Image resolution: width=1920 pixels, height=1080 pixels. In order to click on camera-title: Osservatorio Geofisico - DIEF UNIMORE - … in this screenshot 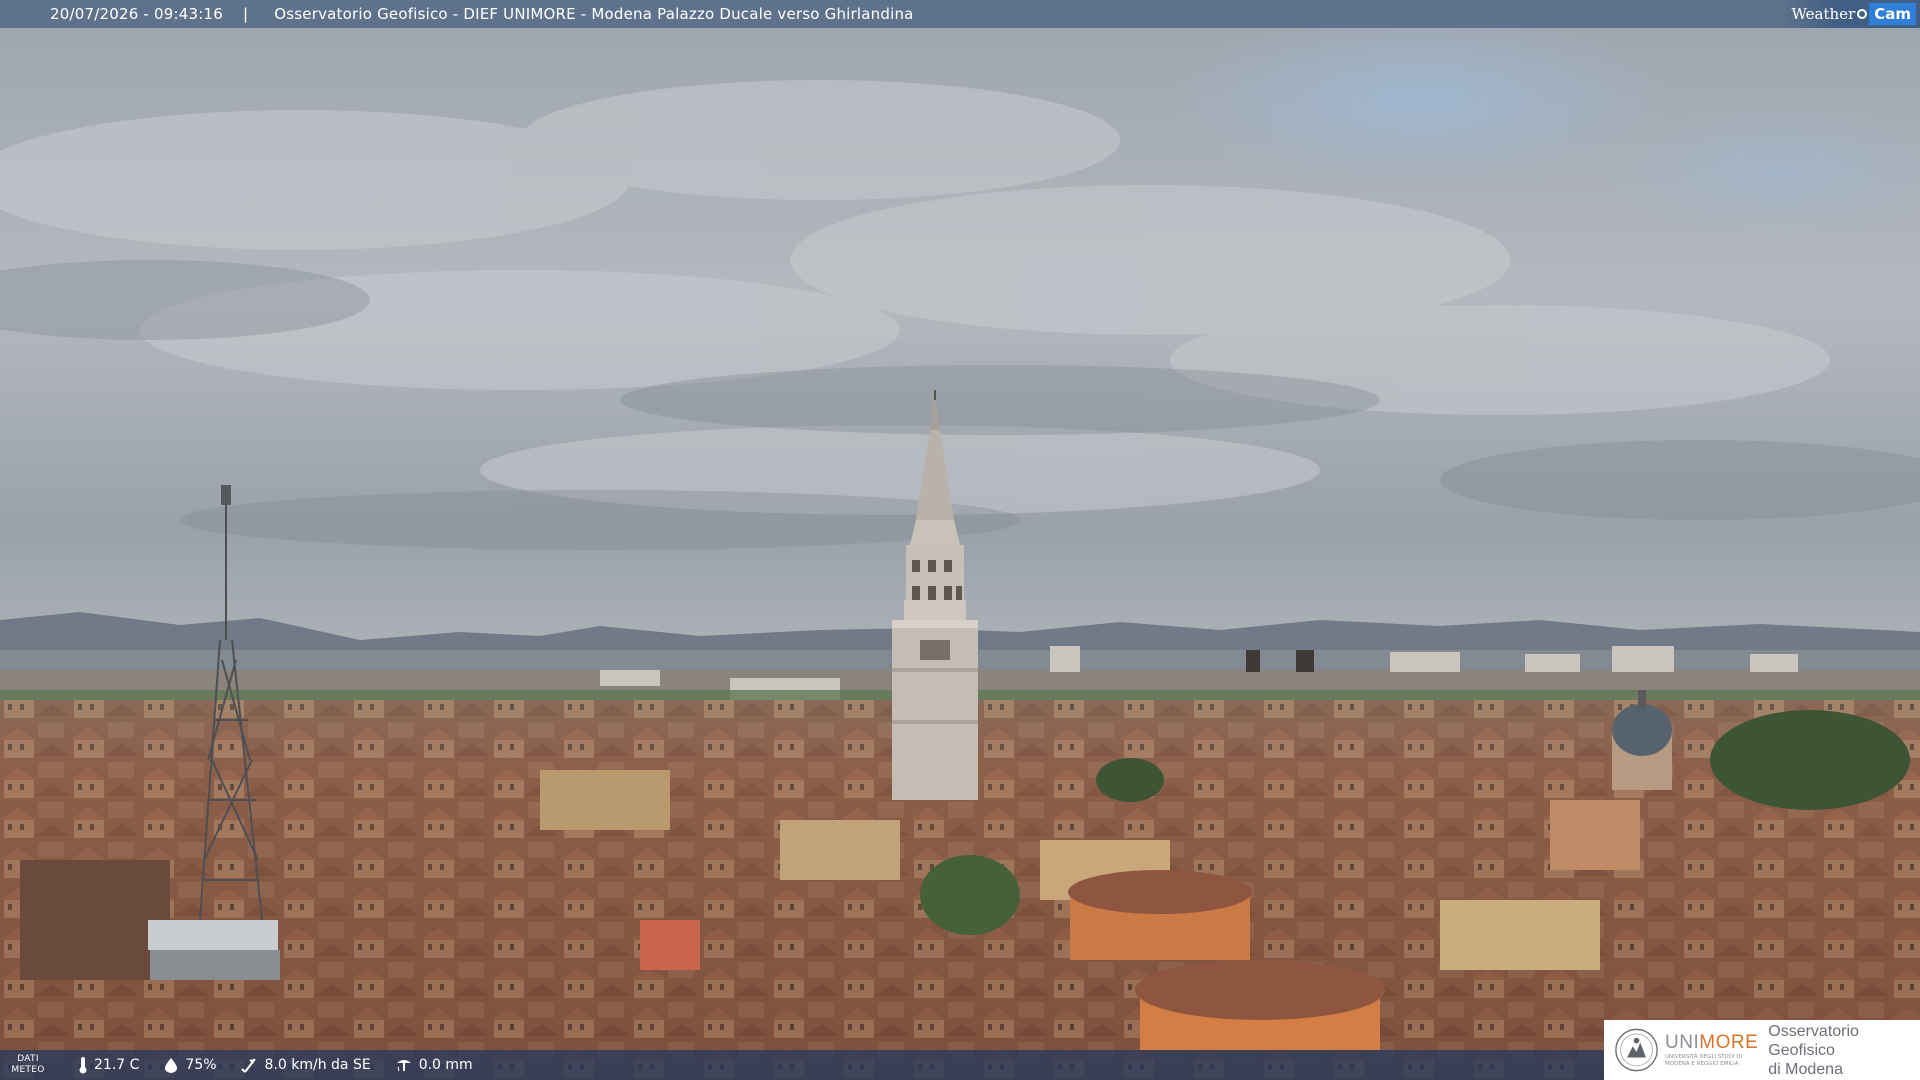, I will do `click(594, 14)`.